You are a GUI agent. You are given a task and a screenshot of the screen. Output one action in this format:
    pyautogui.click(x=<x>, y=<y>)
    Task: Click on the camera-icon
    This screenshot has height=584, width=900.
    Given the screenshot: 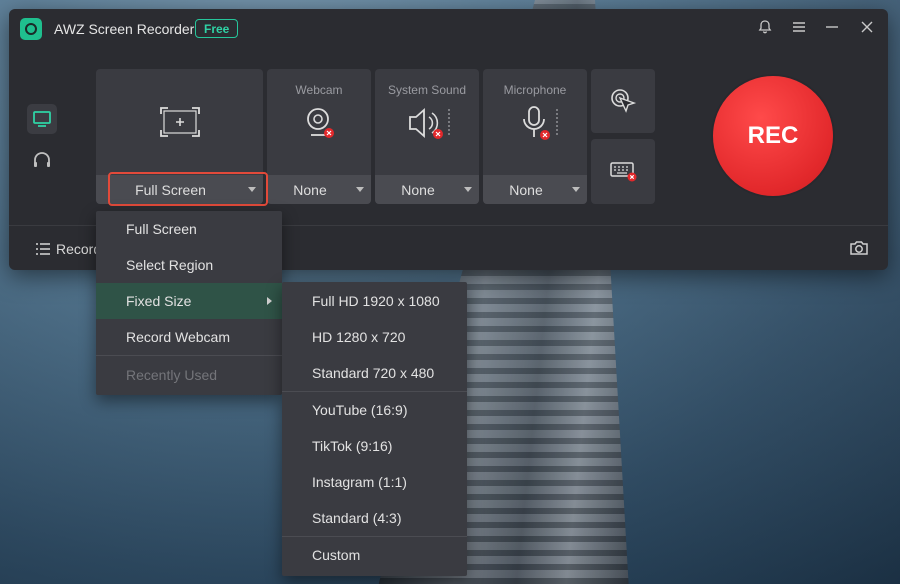 What is the action you would take?
    pyautogui.click(x=859, y=250)
    